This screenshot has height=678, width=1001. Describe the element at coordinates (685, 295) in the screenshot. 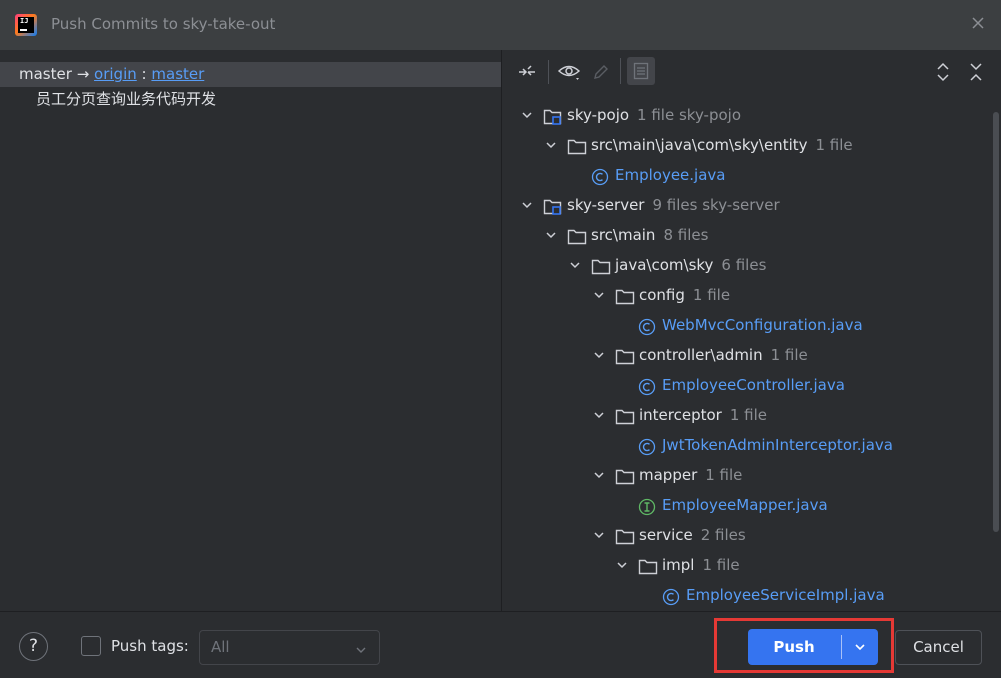

I see `node-label: config 1 file` at that location.